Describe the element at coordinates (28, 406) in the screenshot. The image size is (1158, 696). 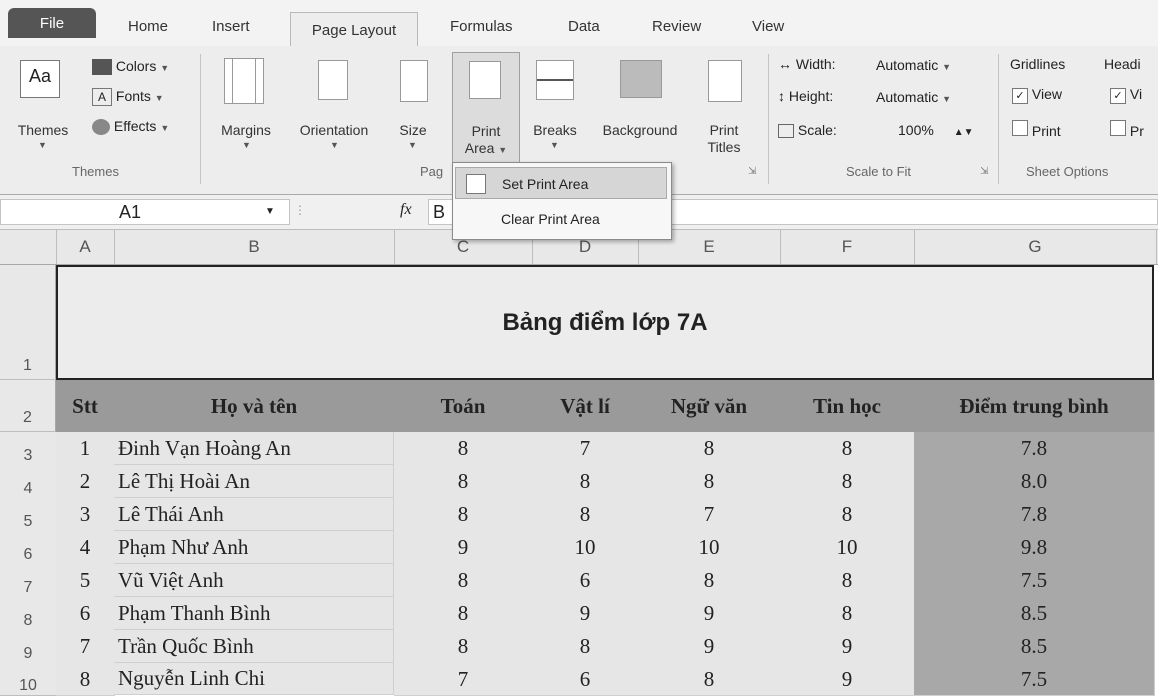
I see `row-header-2: 2` at that location.